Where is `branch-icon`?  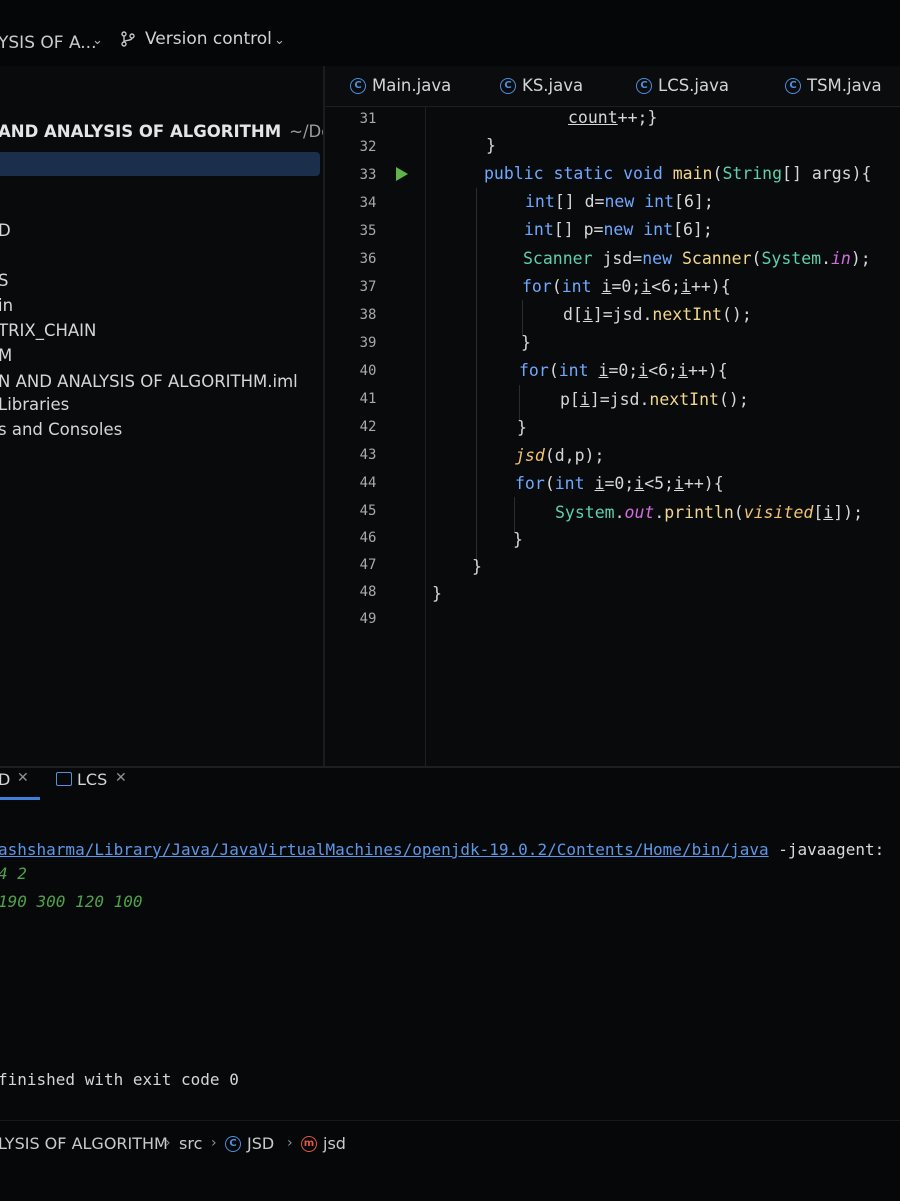 branch-icon is located at coordinates (128, 41).